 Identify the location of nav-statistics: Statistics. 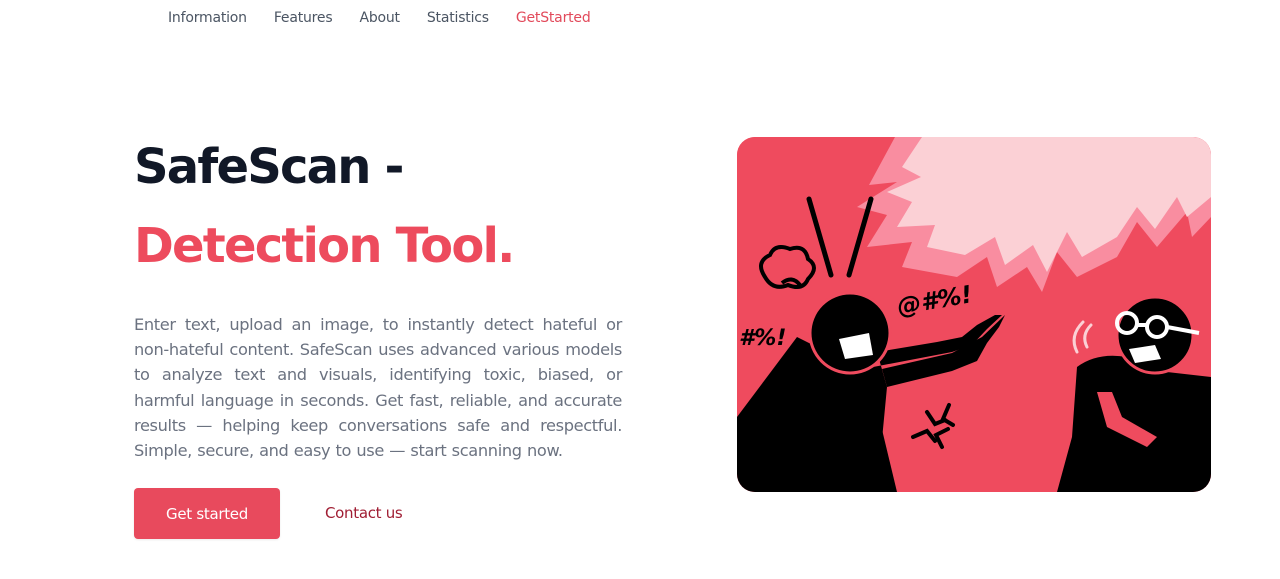
(458, 18).